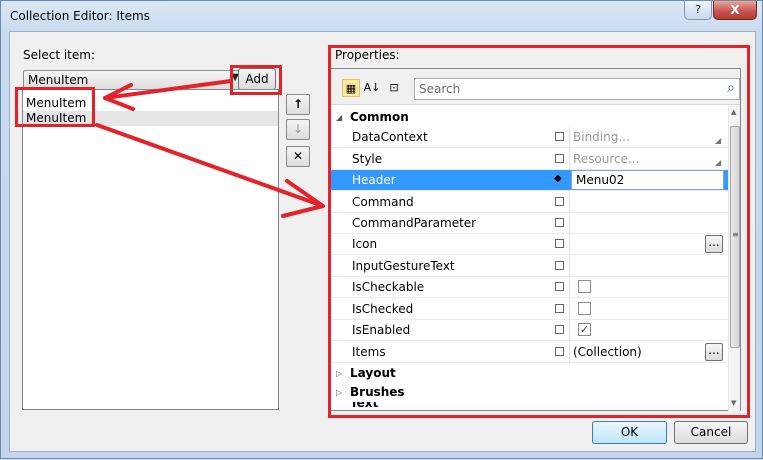  I want to click on move-up-button: ↑, so click(298, 104).